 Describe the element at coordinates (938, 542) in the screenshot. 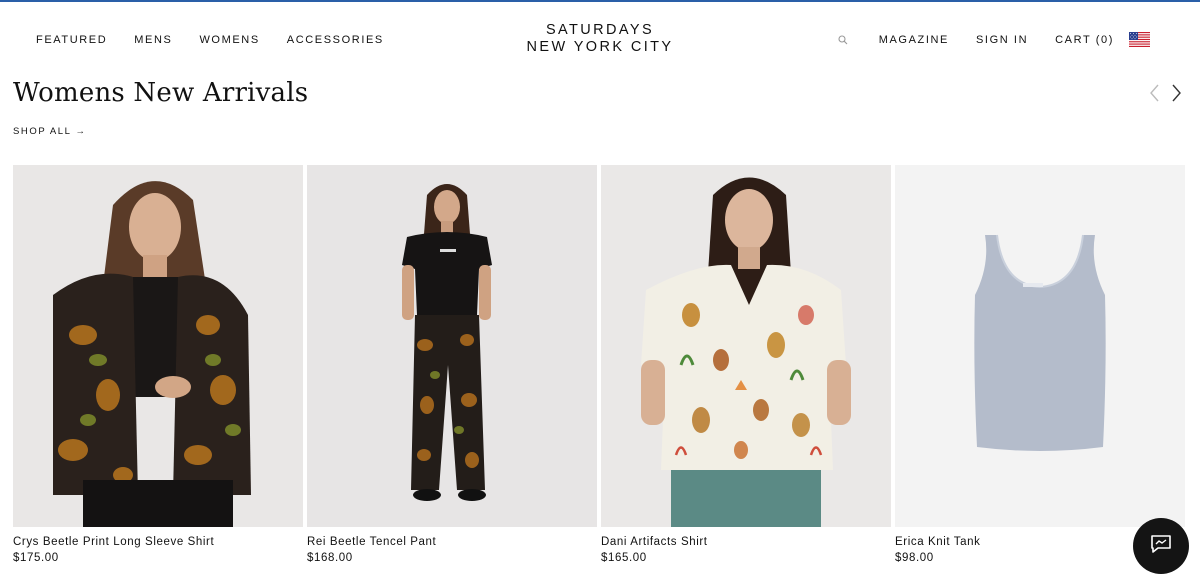

I see `product-name: Erica Knit Tank` at that location.